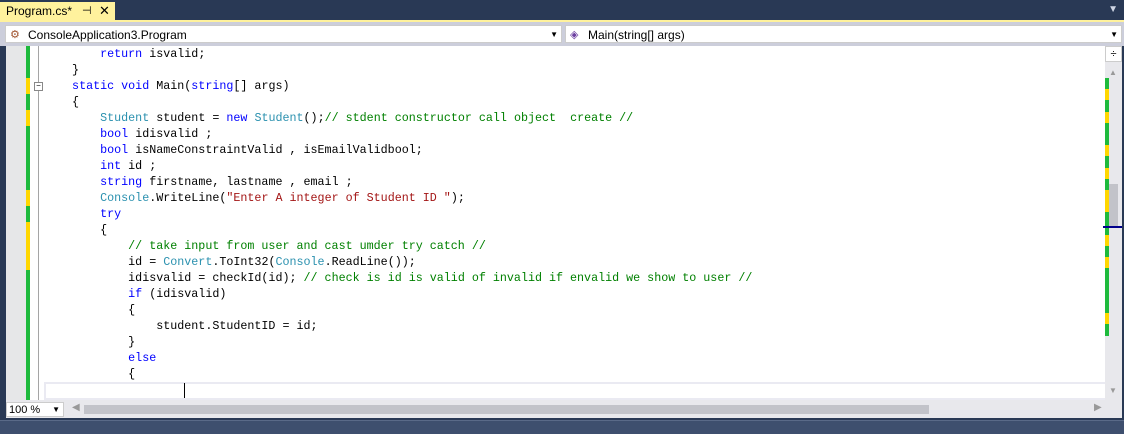 This screenshot has width=1124, height=434. Describe the element at coordinates (251, 182) in the screenshot. I see `code-token: firstname, lastname , email ;` at that location.